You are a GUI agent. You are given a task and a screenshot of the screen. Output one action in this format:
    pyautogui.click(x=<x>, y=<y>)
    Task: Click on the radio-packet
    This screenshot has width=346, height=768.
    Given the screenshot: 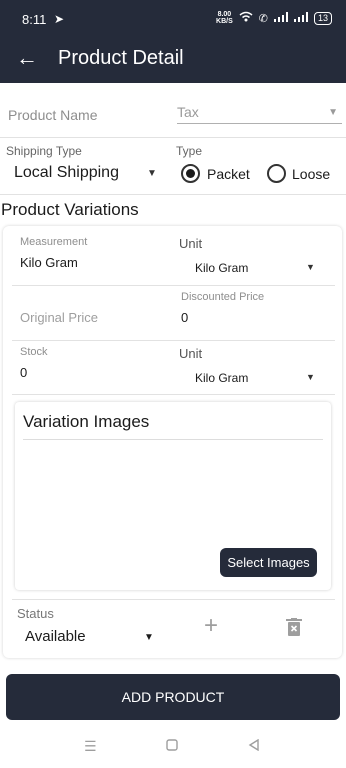 What is the action you would take?
    pyautogui.click(x=190, y=173)
    